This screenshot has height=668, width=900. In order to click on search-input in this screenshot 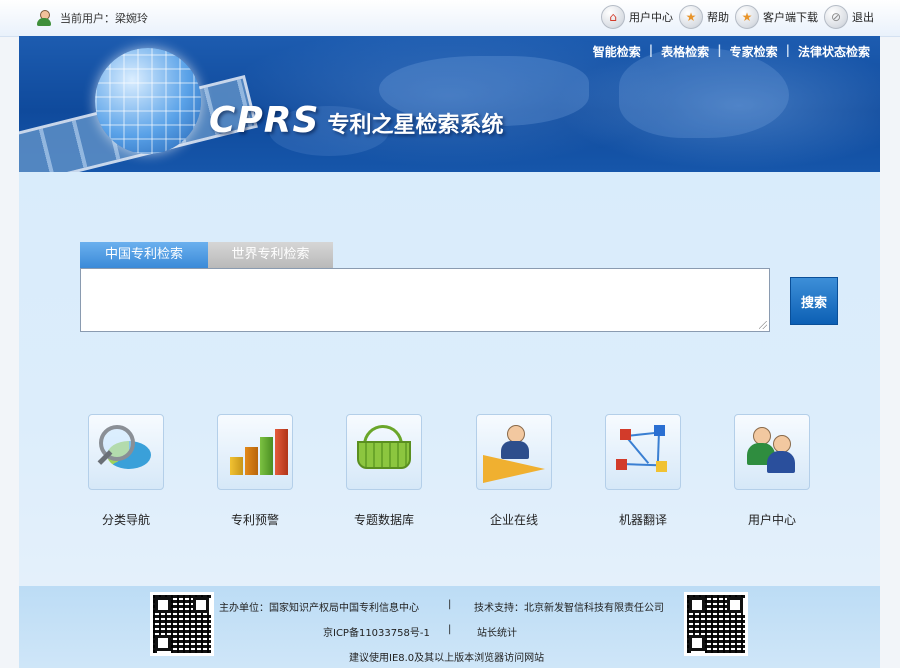, I will do `click(425, 300)`.